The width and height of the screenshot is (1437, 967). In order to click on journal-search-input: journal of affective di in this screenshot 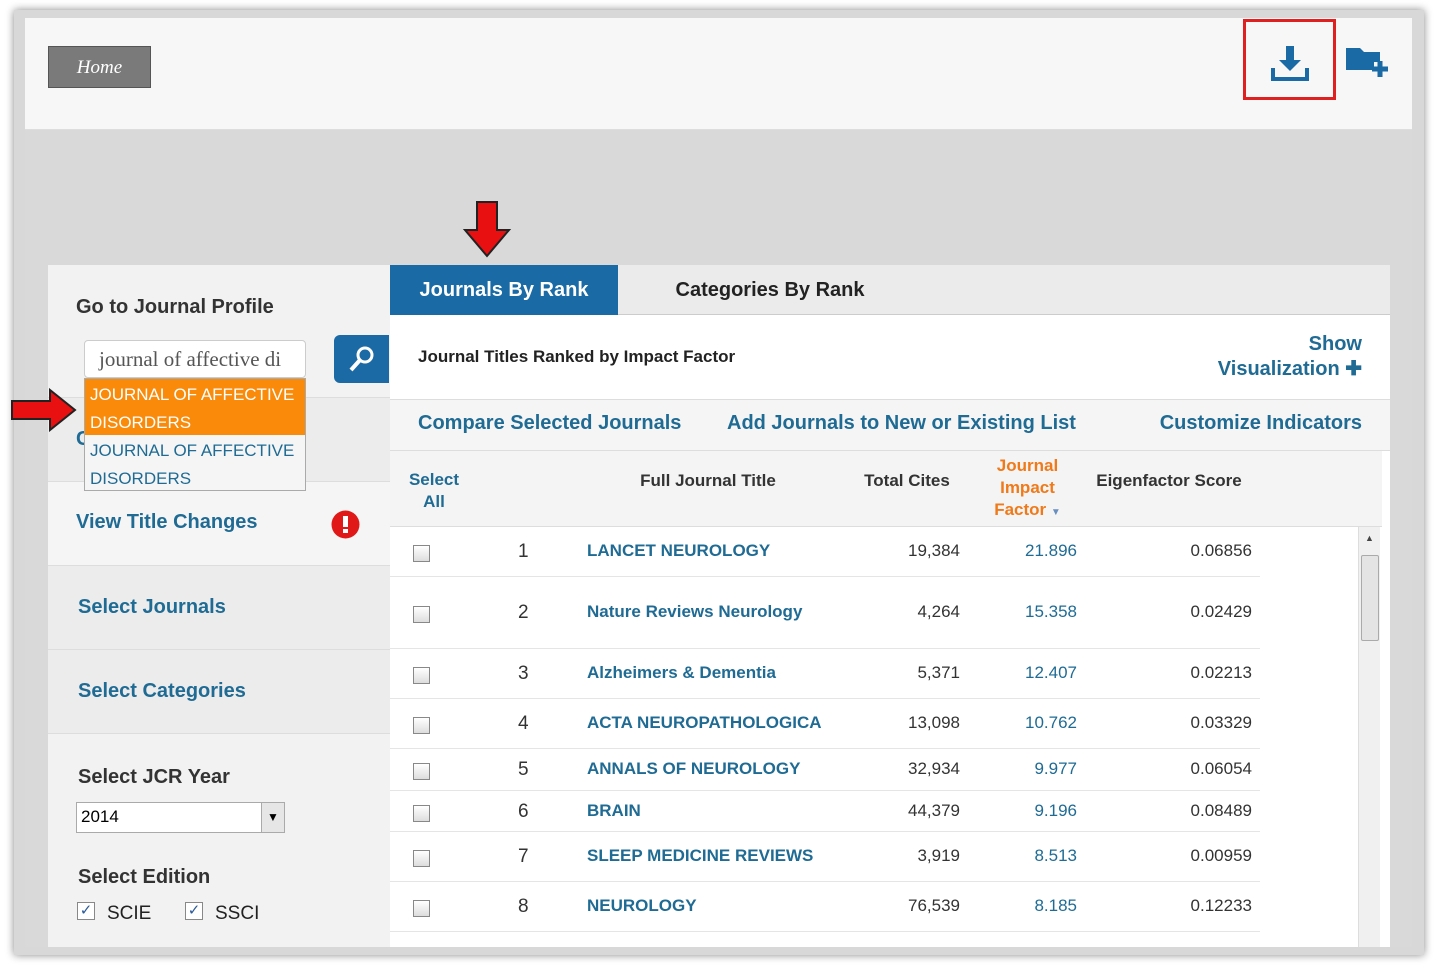, I will do `click(195, 359)`.